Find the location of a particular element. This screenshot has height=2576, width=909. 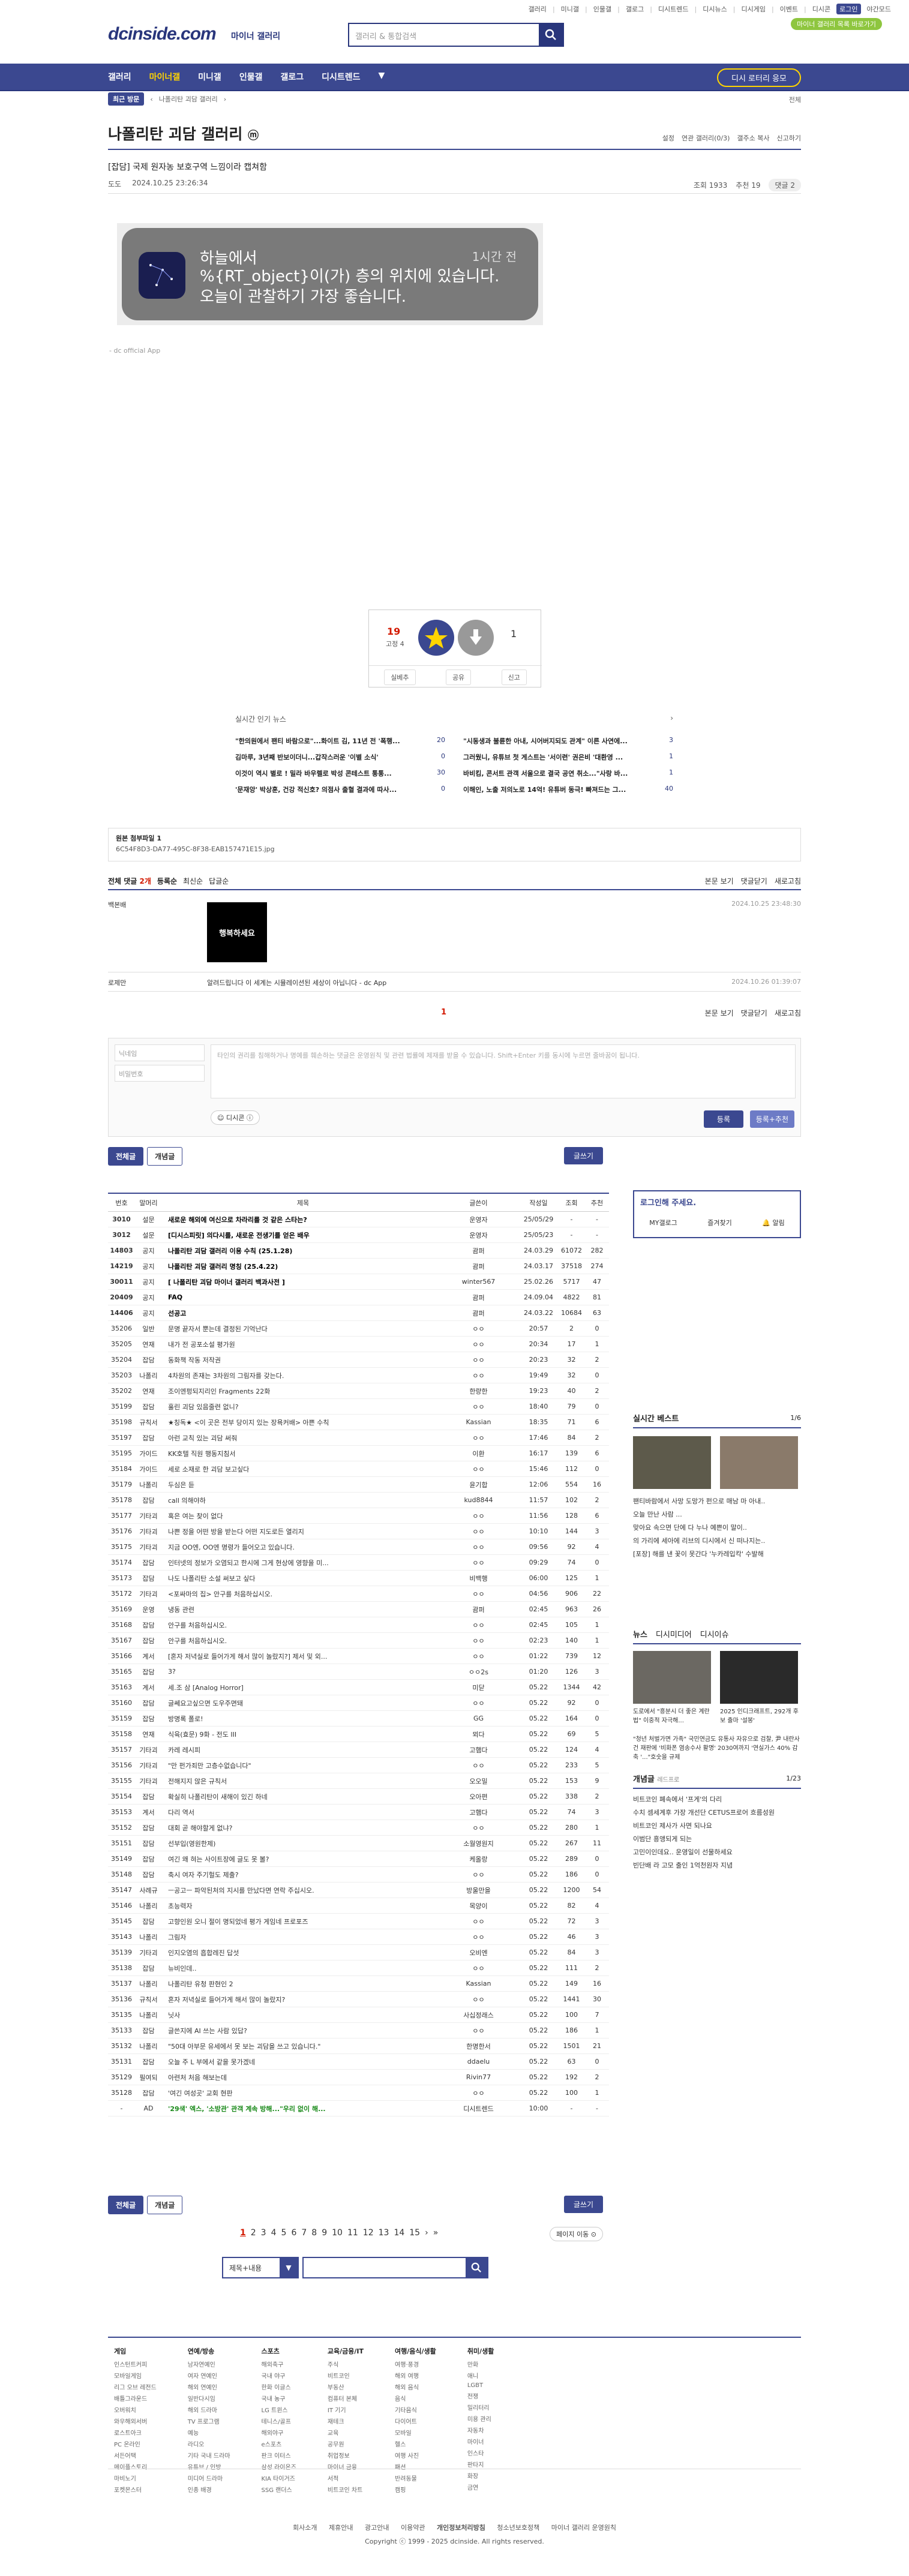

post-writer: 뫼다 is located at coordinates (478, 1734).